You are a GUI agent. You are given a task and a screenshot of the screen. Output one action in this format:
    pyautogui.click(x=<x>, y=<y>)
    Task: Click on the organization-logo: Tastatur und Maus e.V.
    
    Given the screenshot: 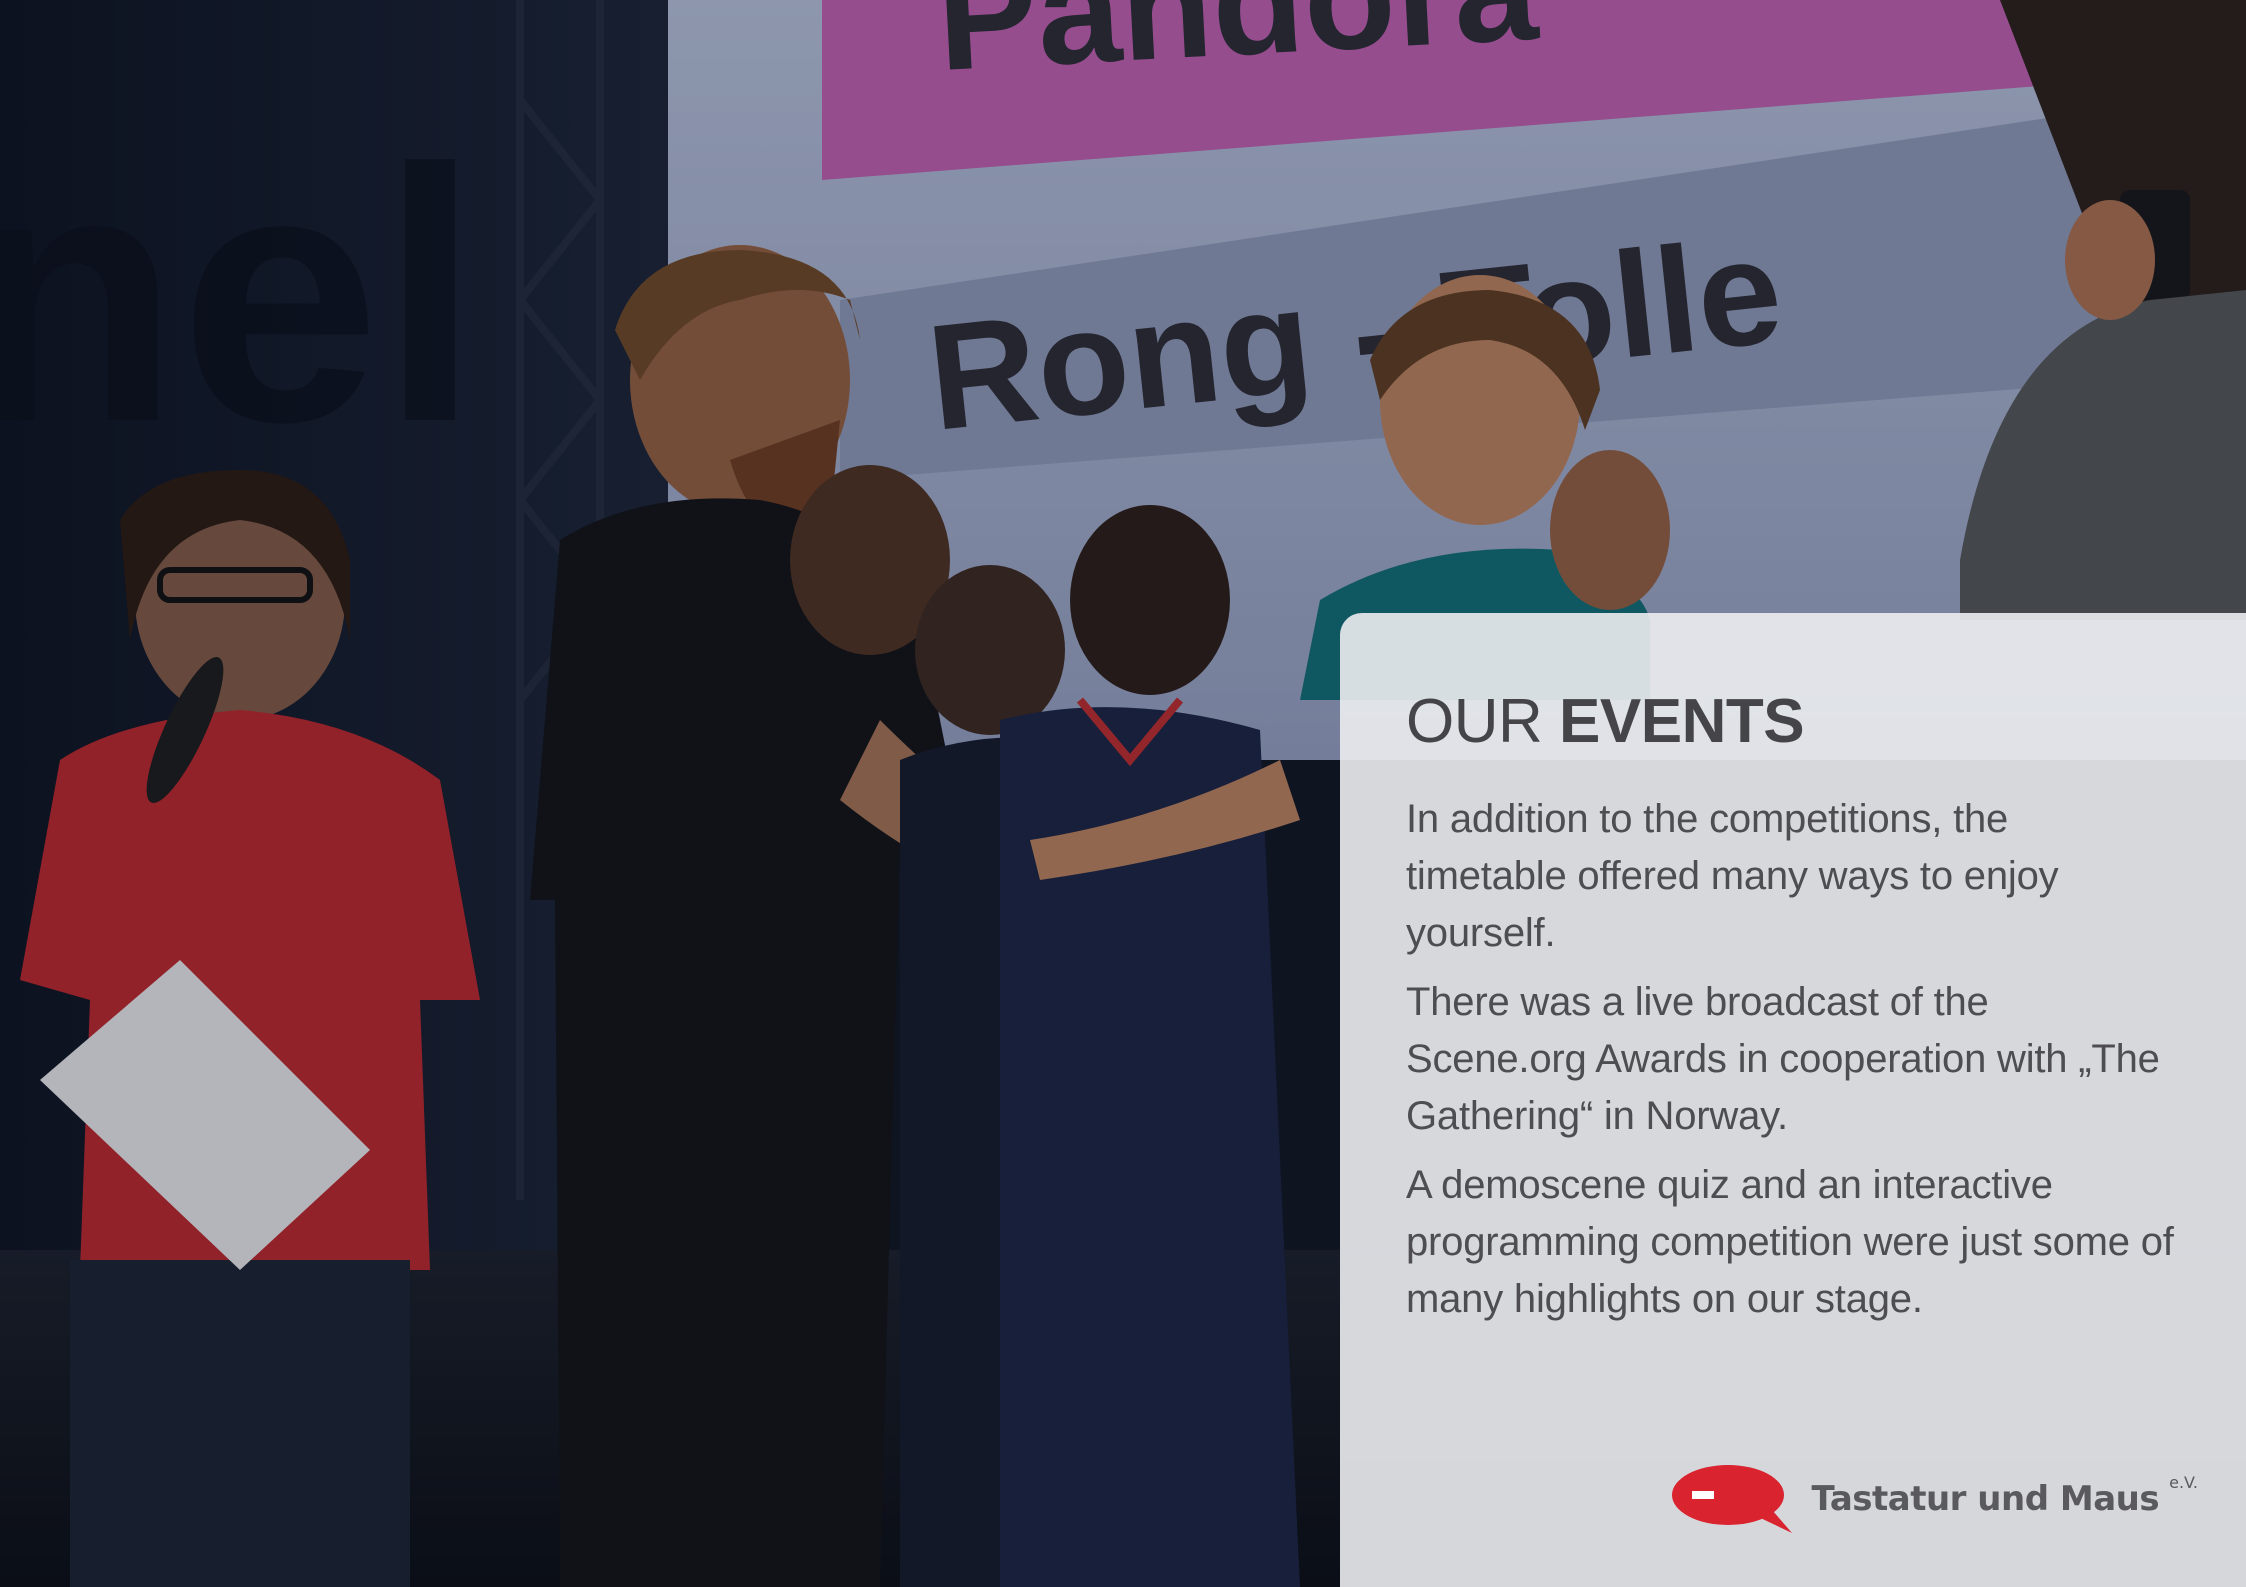 What is the action you would take?
    pyautogui.click(x=1934, y=1499)
    